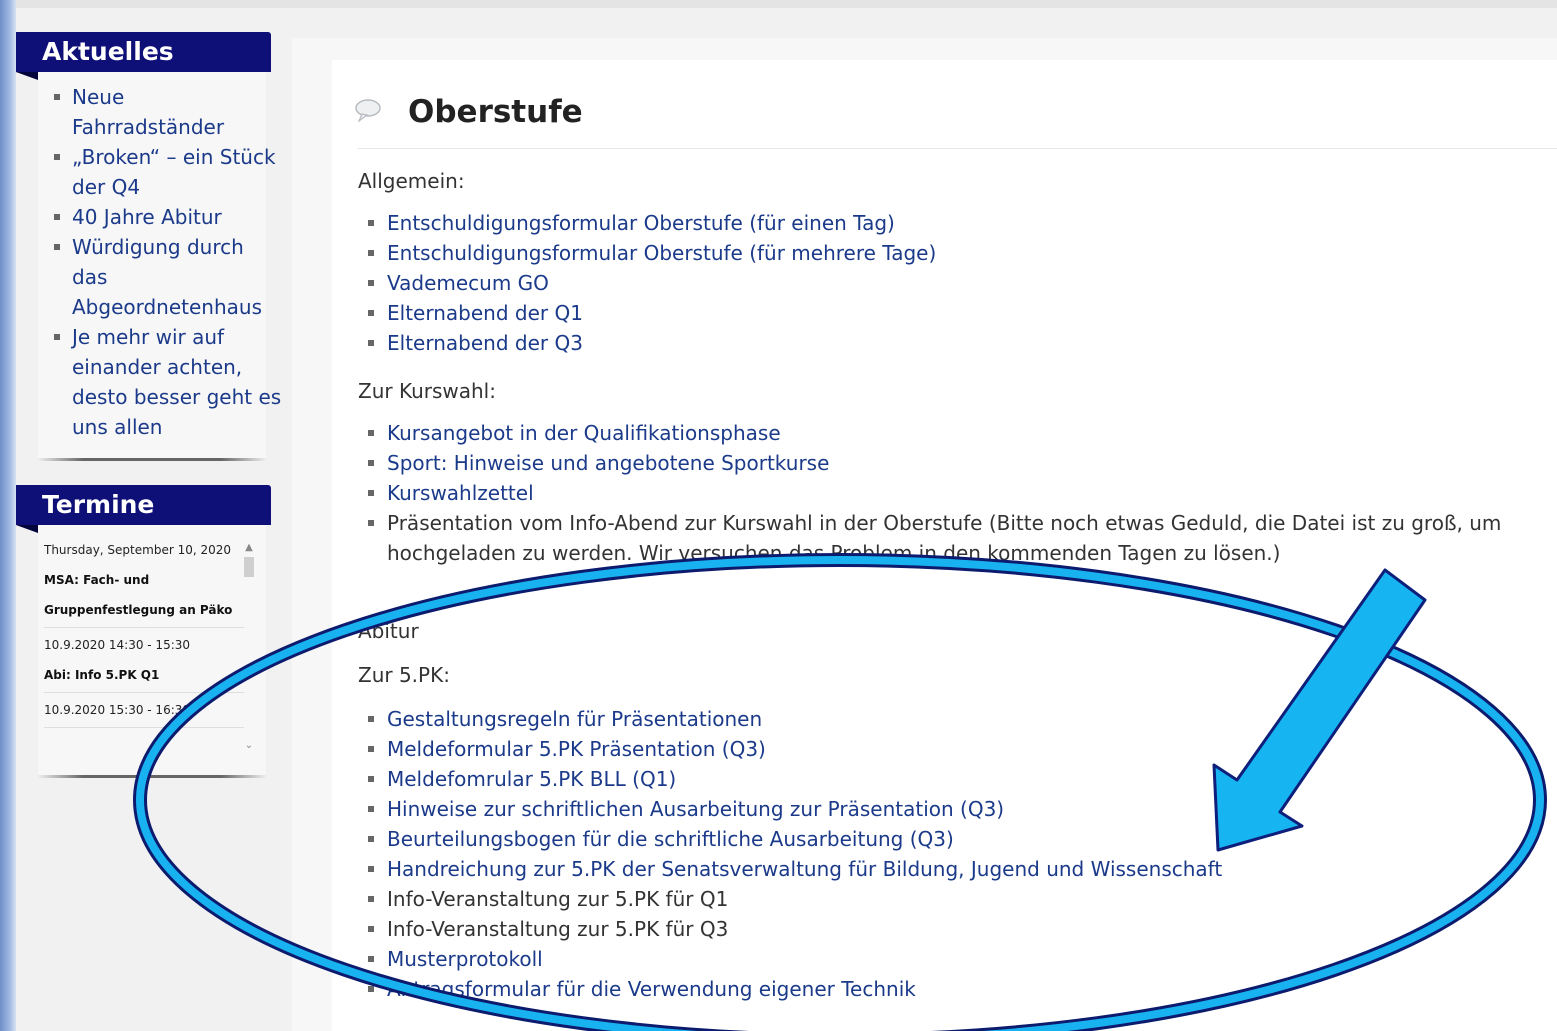 This screenshot has height=1031, width=1557. I want to click on event-date: 10.9.2020 14:30 - 15:30, so click(117, 645).